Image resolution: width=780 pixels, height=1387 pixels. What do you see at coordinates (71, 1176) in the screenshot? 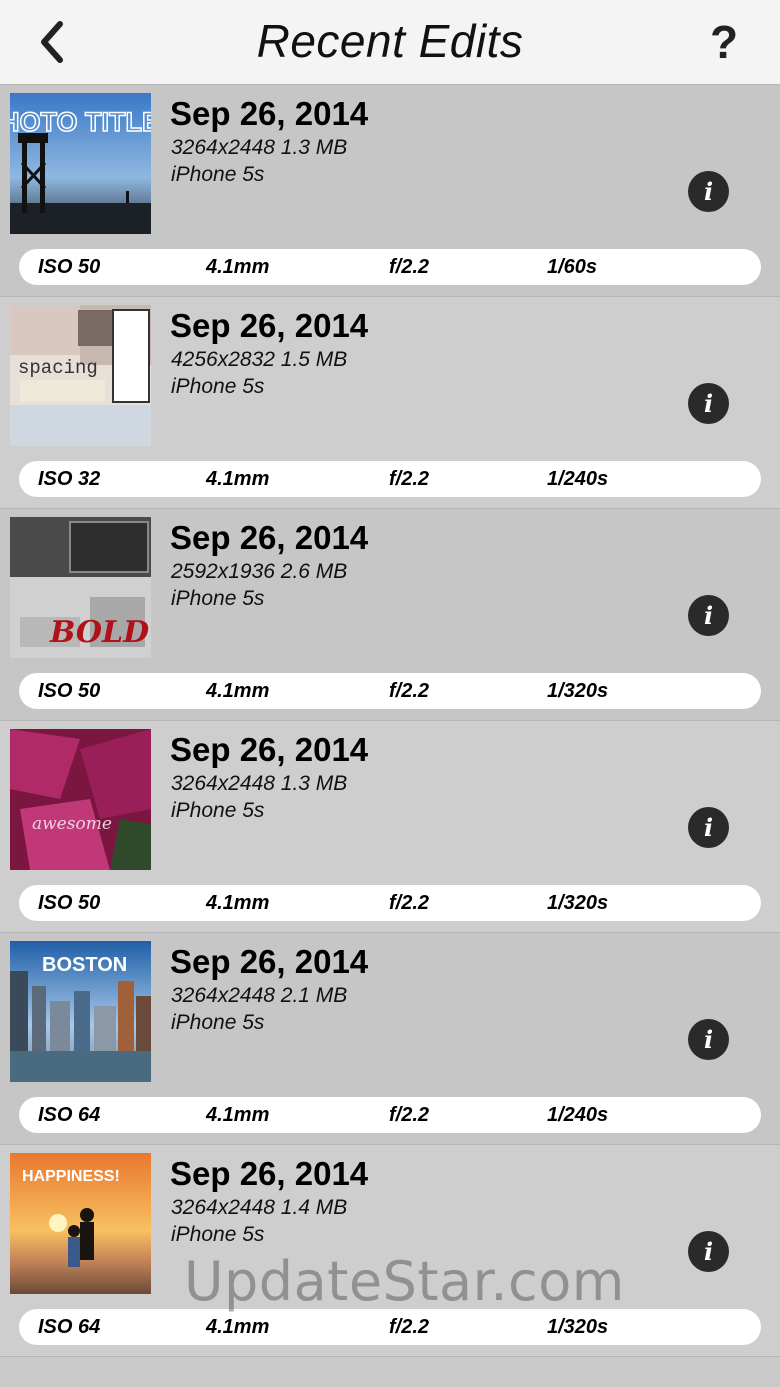
I see `thumbnail-caption: HAPPINESS!` at bounding box center [71, 1176].